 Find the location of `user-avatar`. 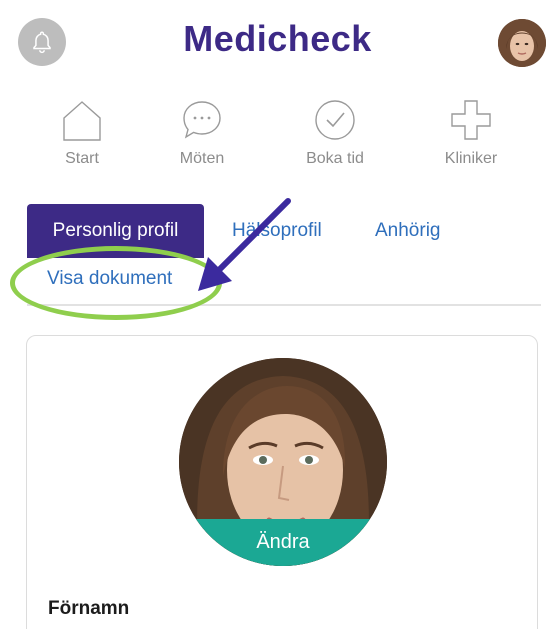

user-avatar is located at coordinates (522, 43).